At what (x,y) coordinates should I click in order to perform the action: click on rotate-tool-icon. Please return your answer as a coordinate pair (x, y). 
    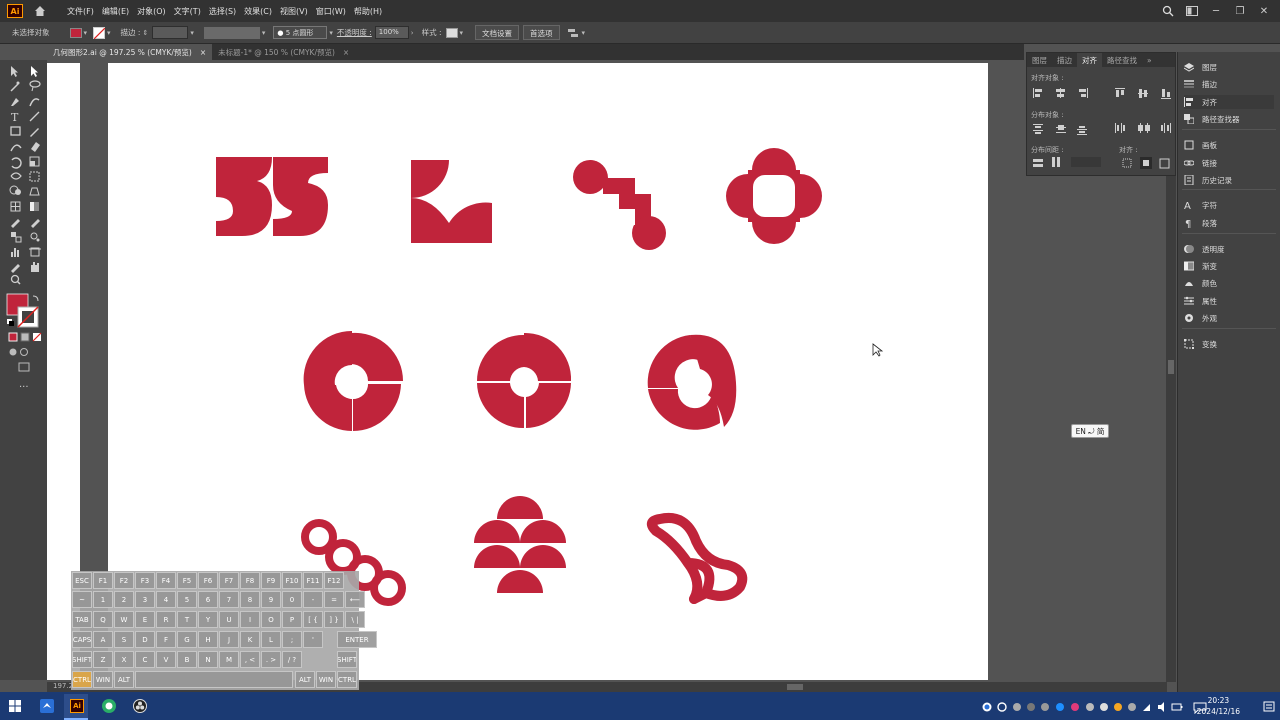
    Looking at the image, I should click on (16, 163).